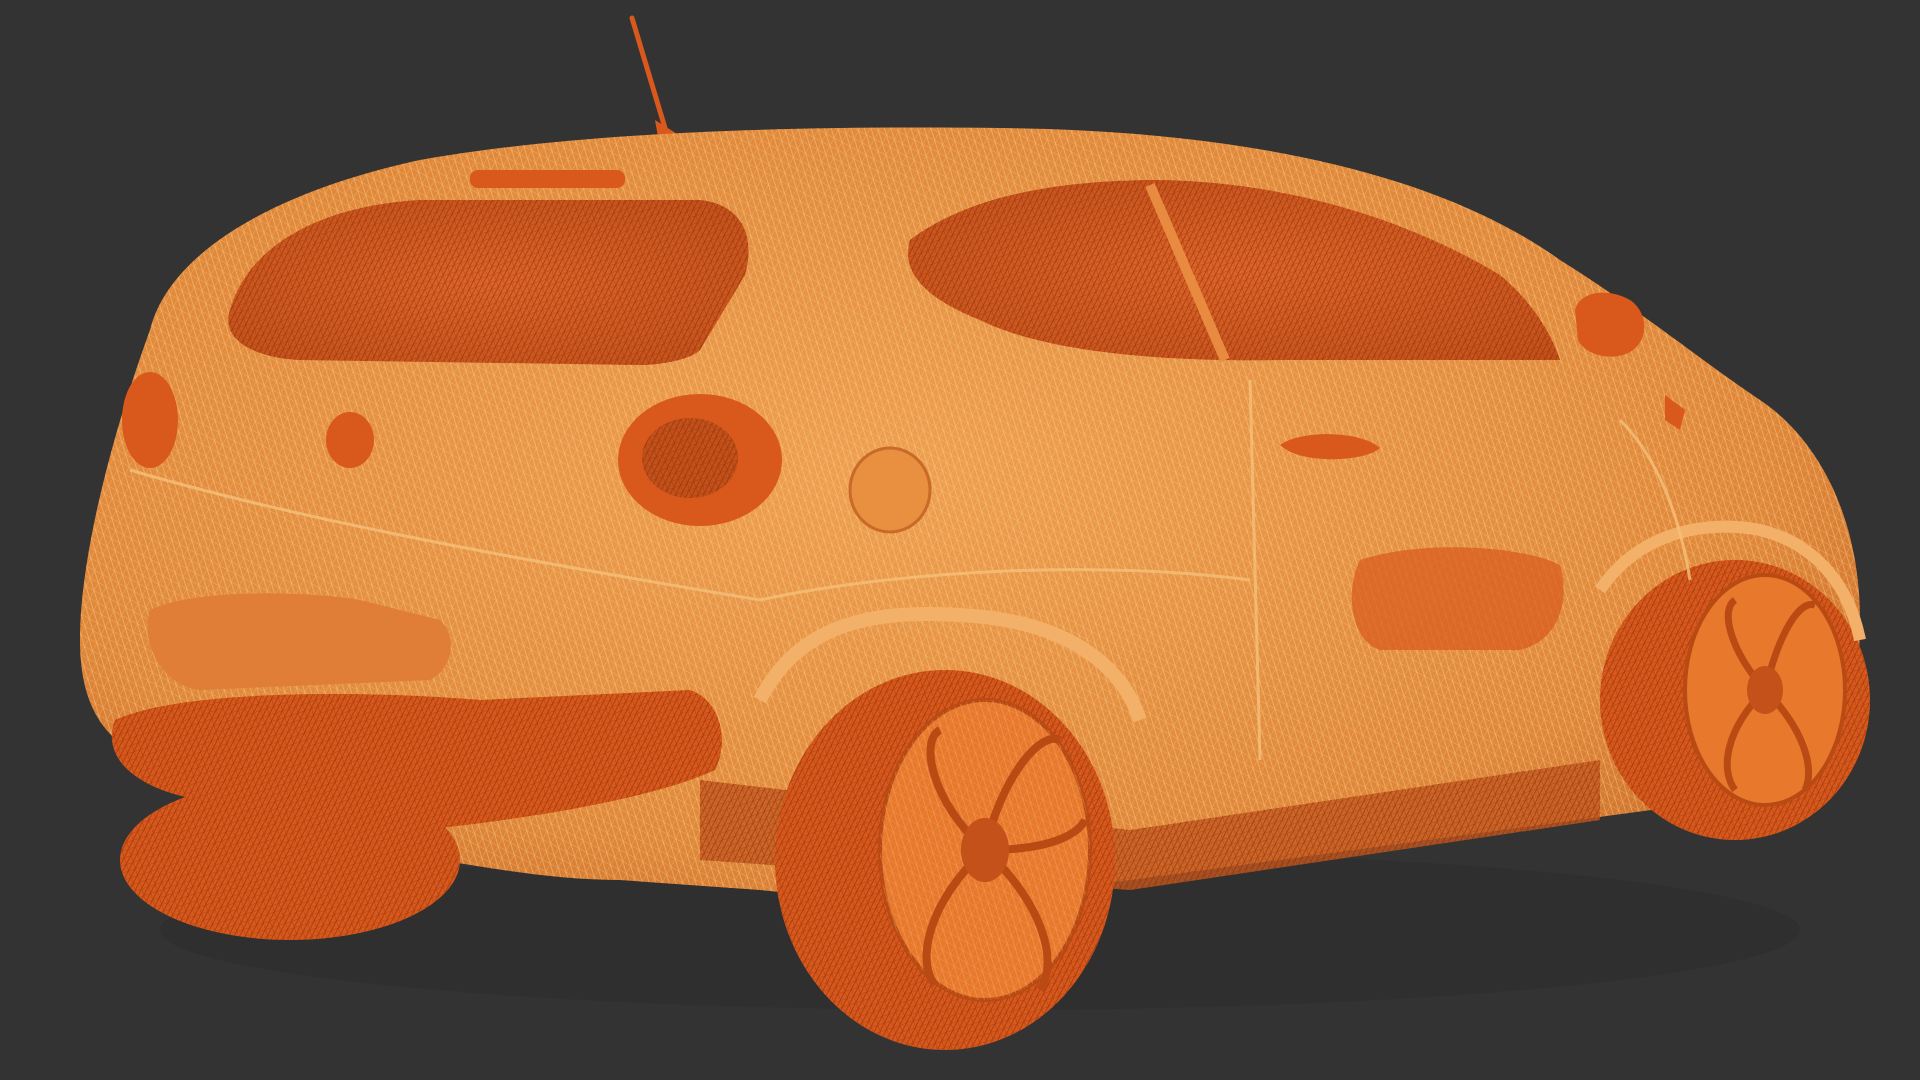 Image resolution: width=1920 pixels, height=1080 pixels. What do you see at coordinates (890, 490) in the screenshot?
I see `fuel-cap` at bounding box center [890, 490].